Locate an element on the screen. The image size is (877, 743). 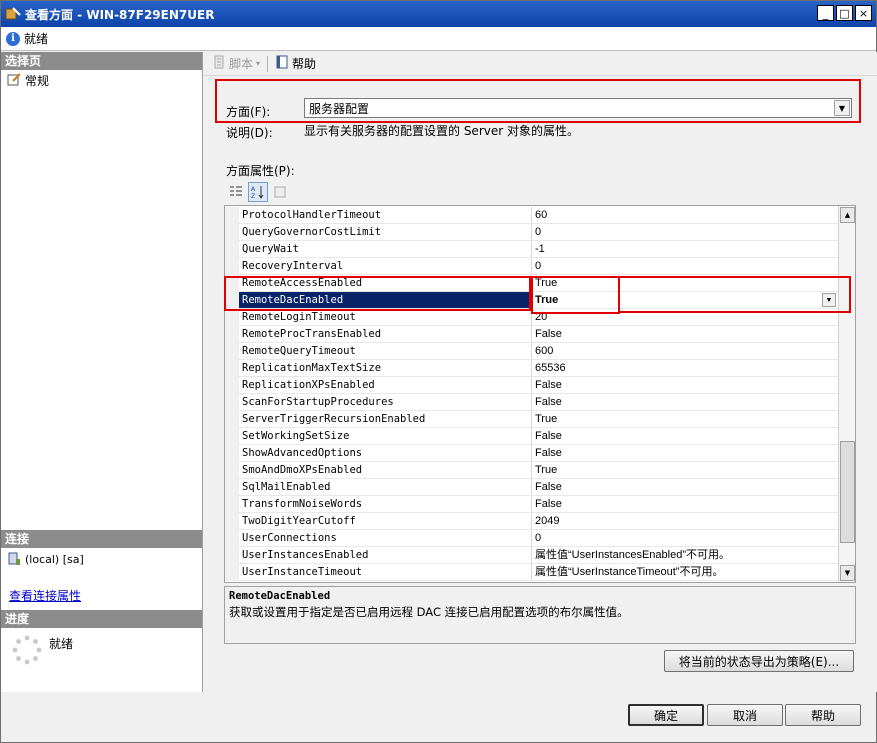
property-row: ShowAdvancedOptions False is located at coordinates (531, 453).